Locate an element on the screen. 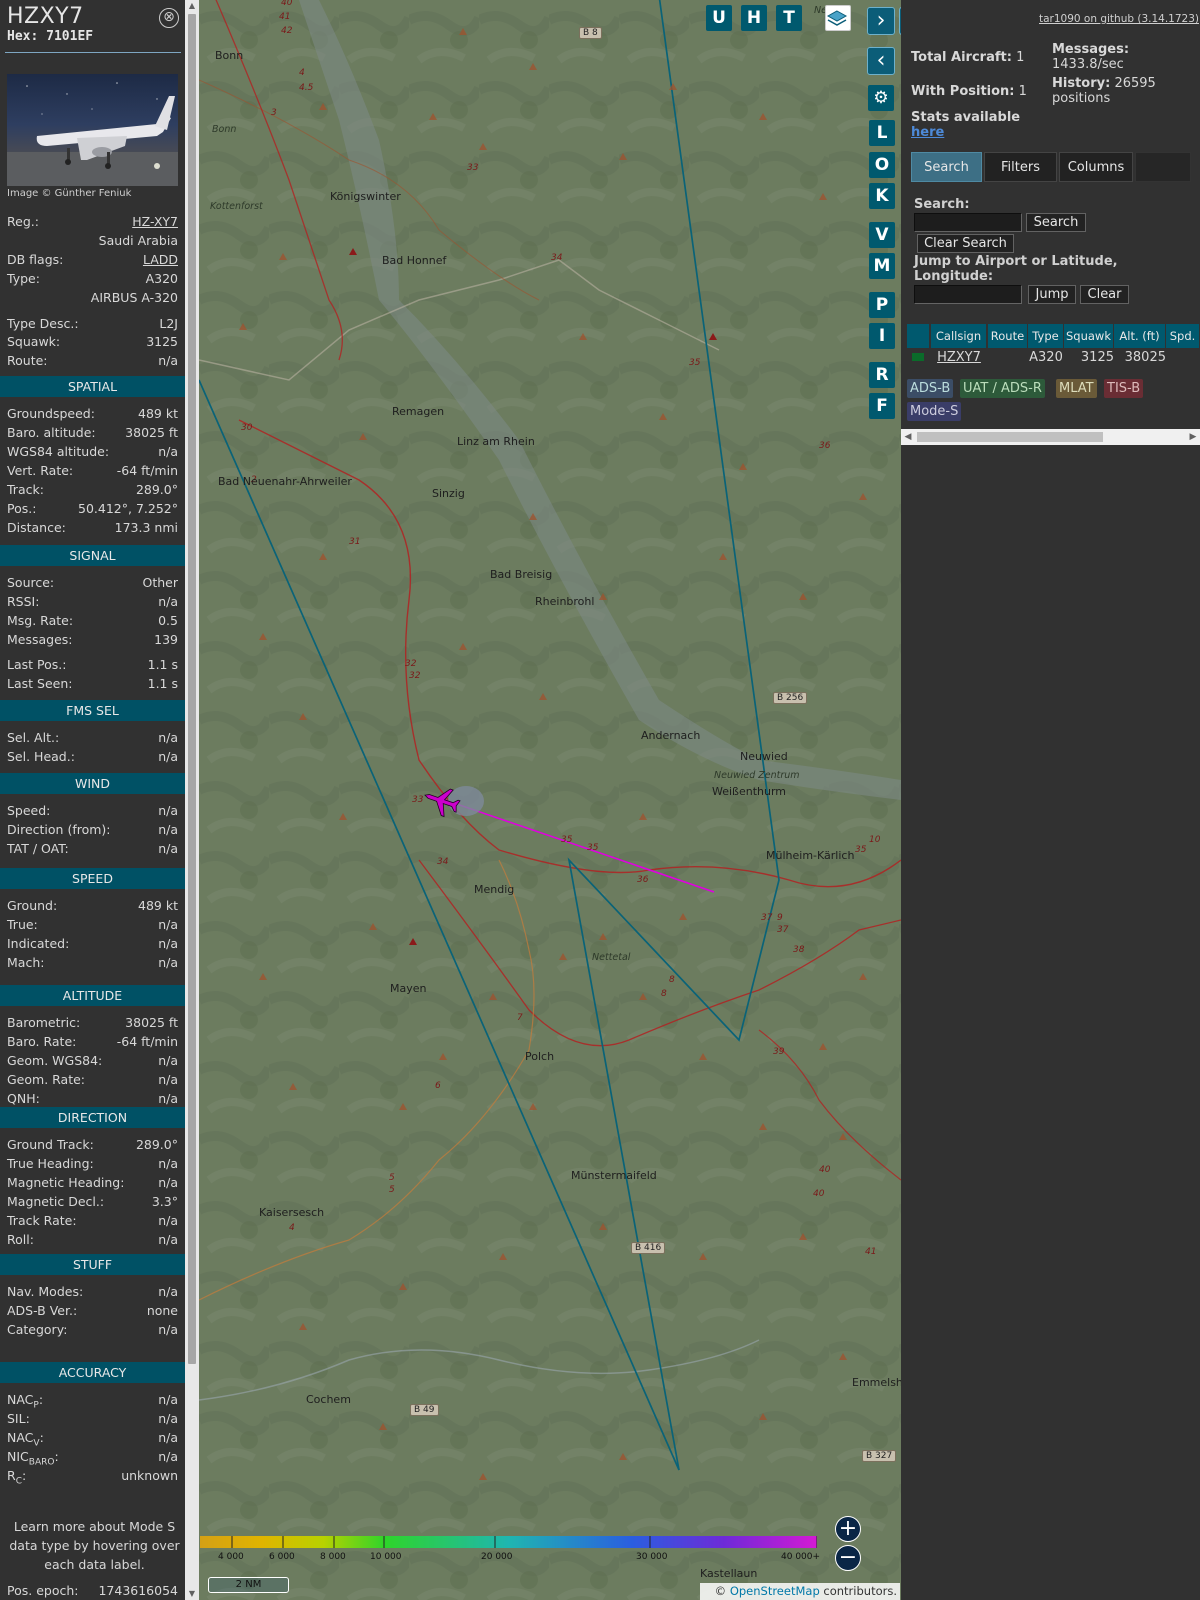 The width and height of the screenshot is (1200, 1600). map-button-o: O is located at coordinates (882, 165).